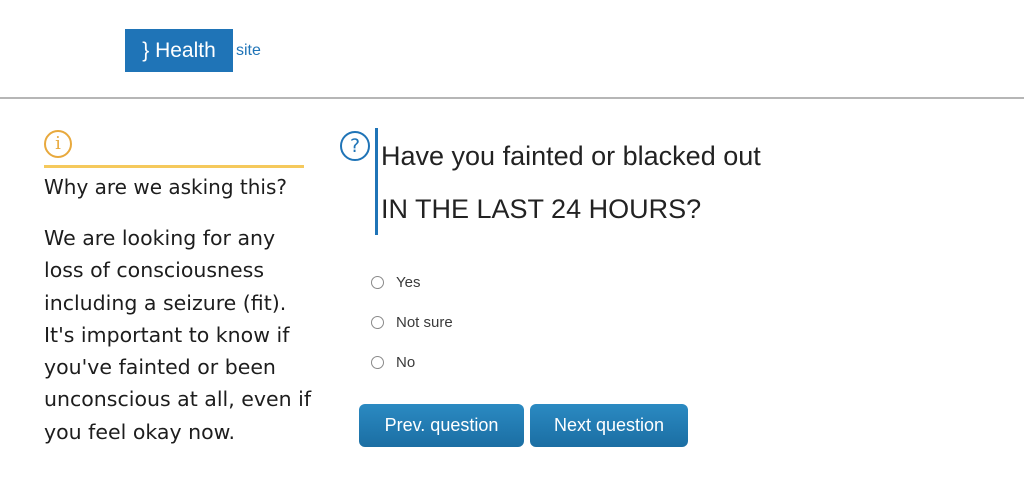 This screenshot has height=496, width=1024. Describe the element at coordinates (166, 187) in the screenshot. I see `why-asking-heading: Why are we asking this?` at that location.